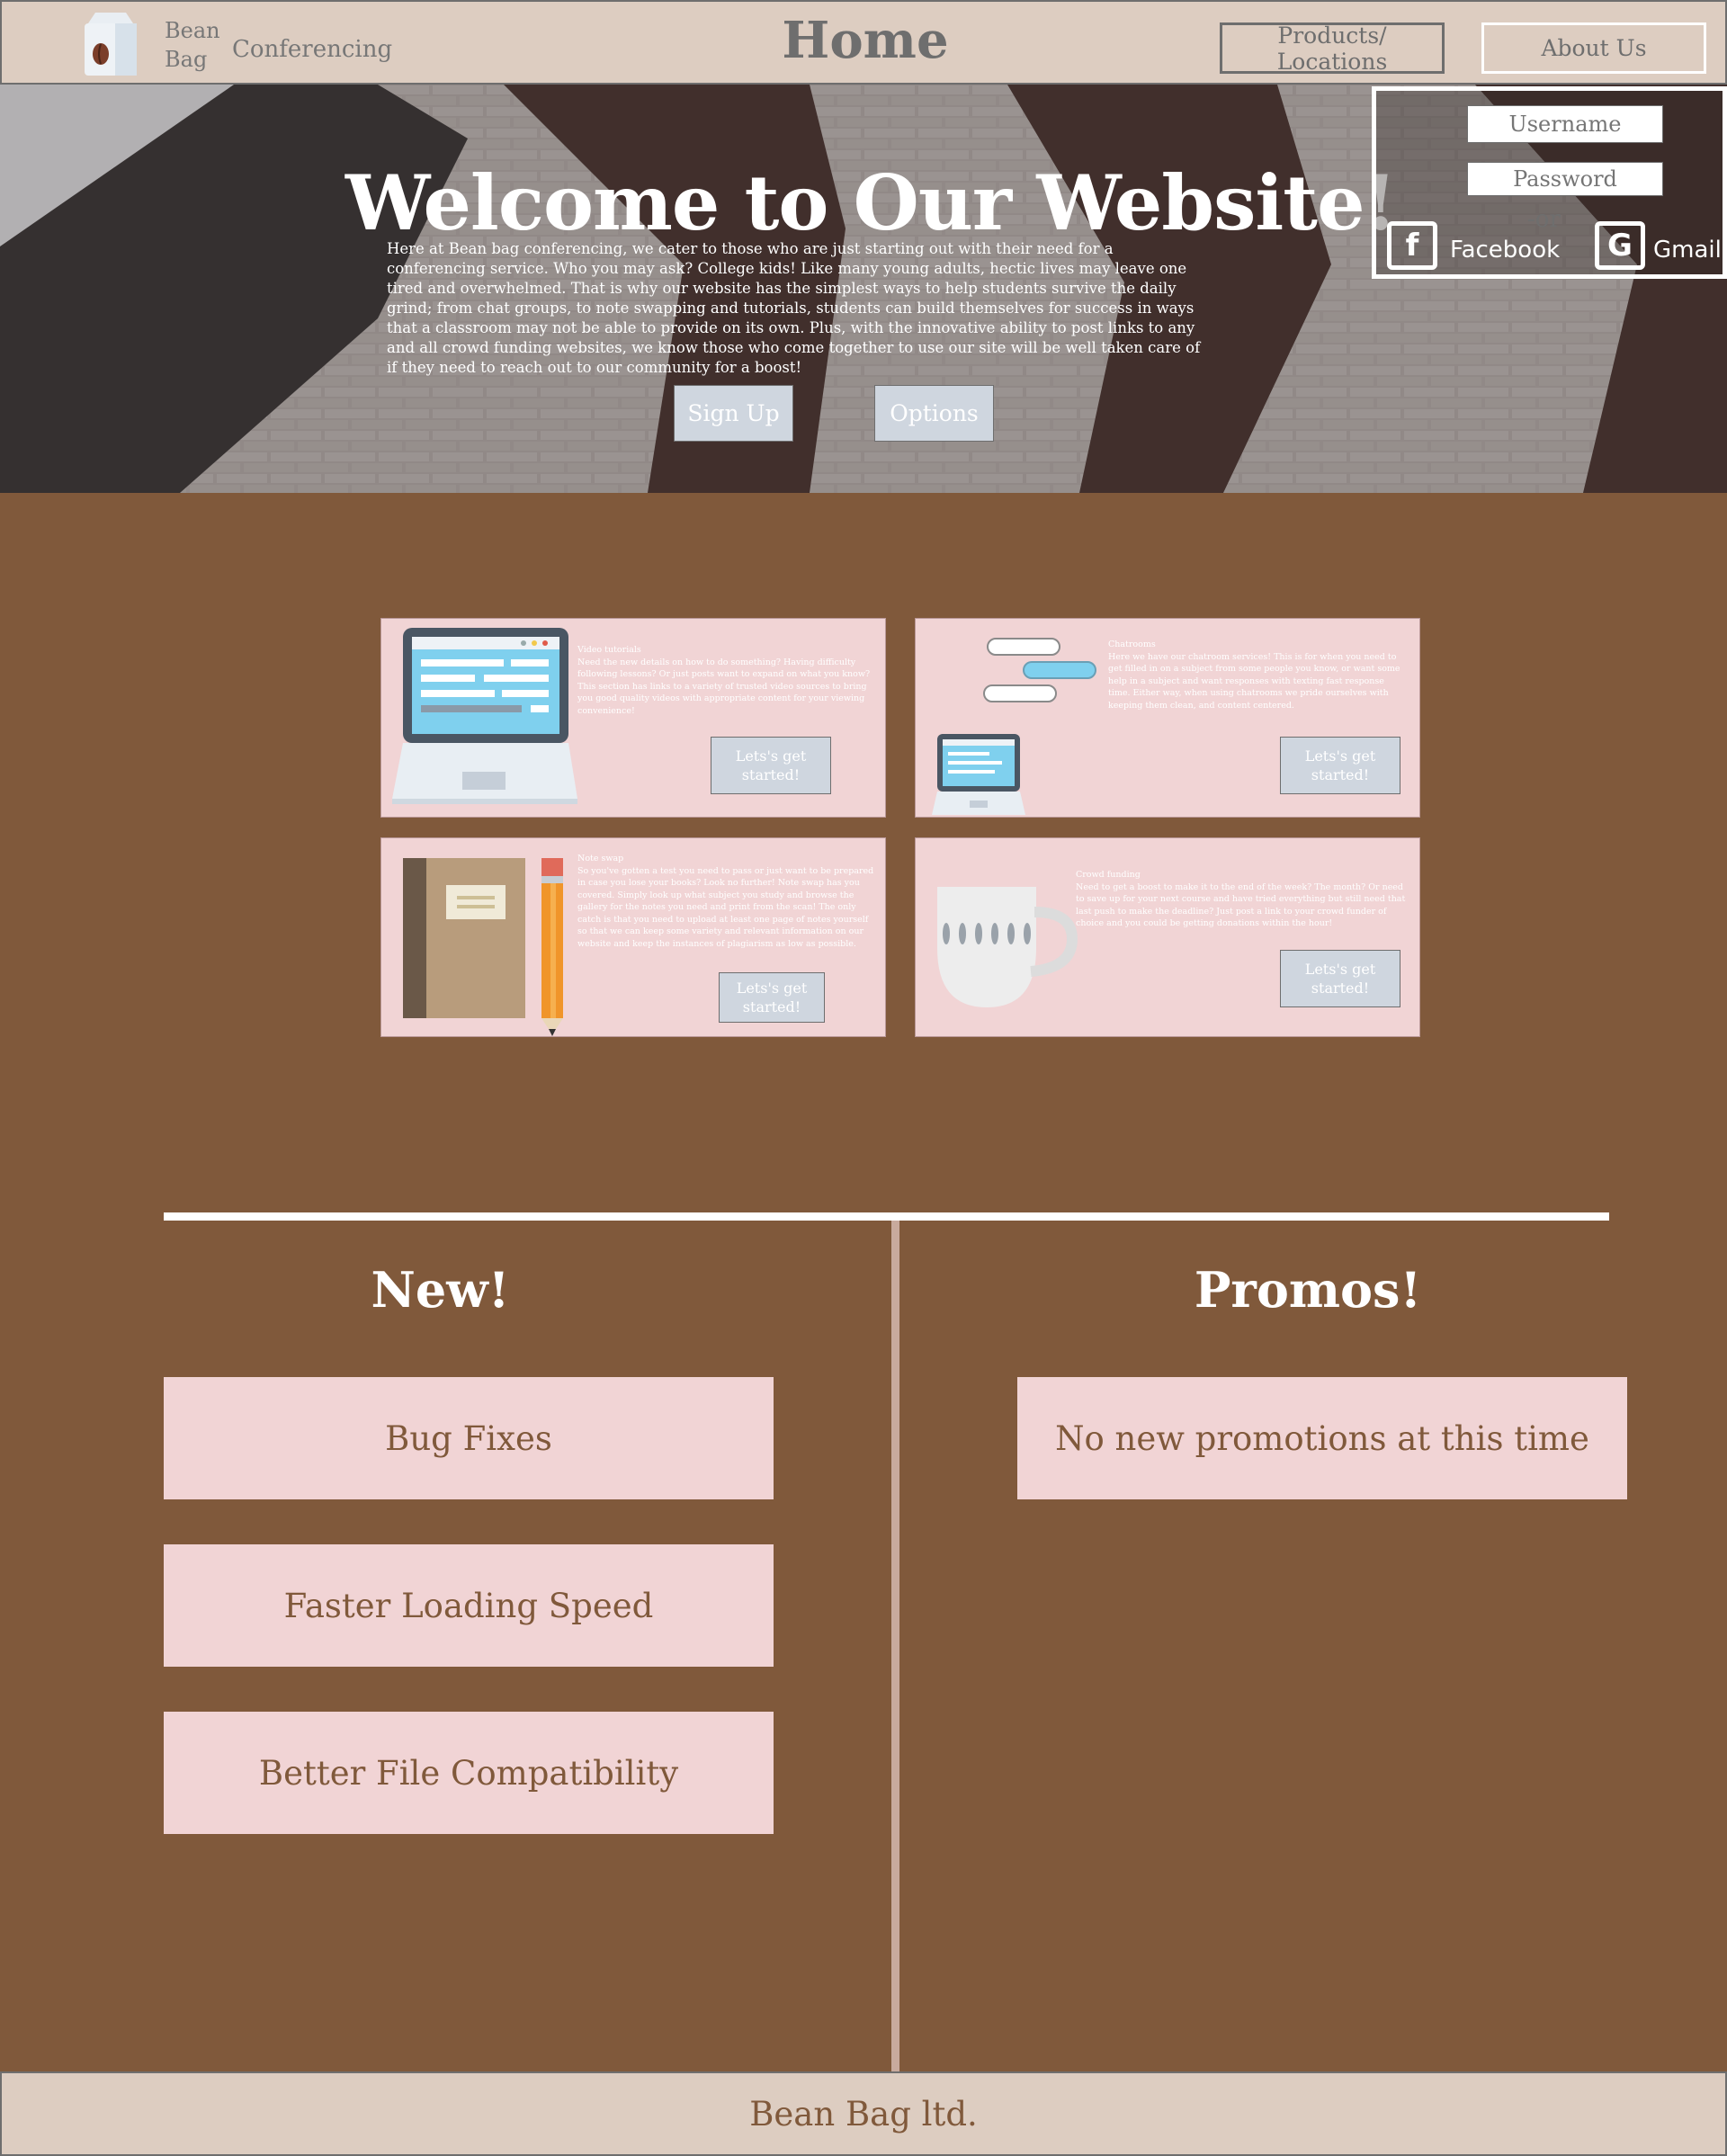 The height and width of the screenshot is (2156, 1727). What do you see at coordinates (1340, 765) in the screenshot?
I see `get-started-chatrooms-button: Lets's get started!` at bounding box center [1340, 765].